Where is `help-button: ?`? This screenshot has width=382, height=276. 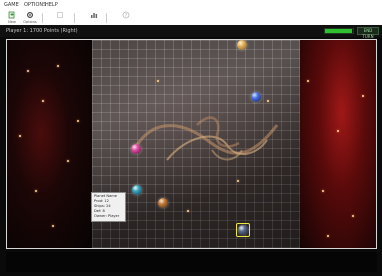
help-button: ? is located at coordinates (126, 18).